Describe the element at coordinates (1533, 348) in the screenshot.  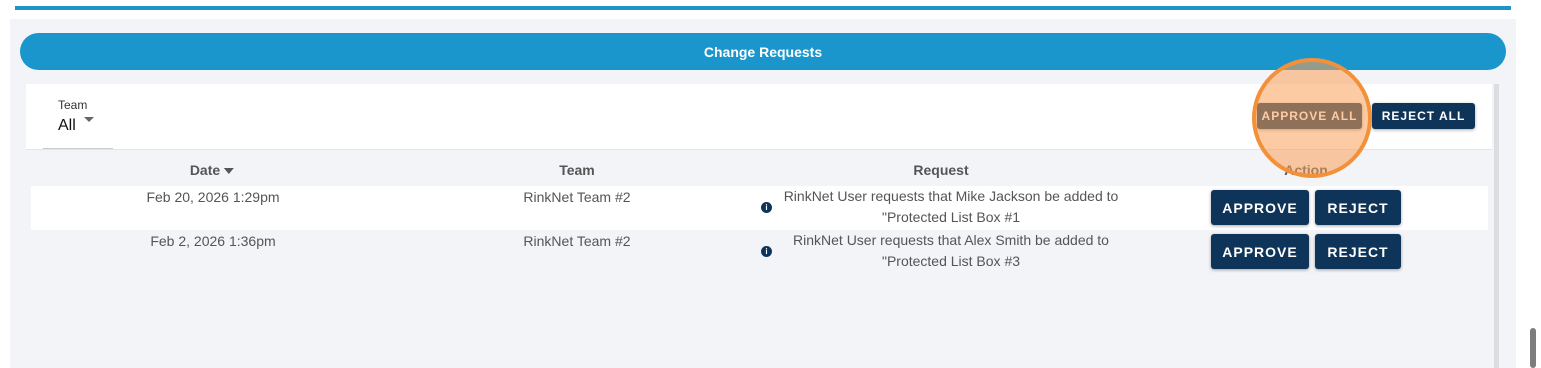
I see `page-scrollbar-thumb` at that location.